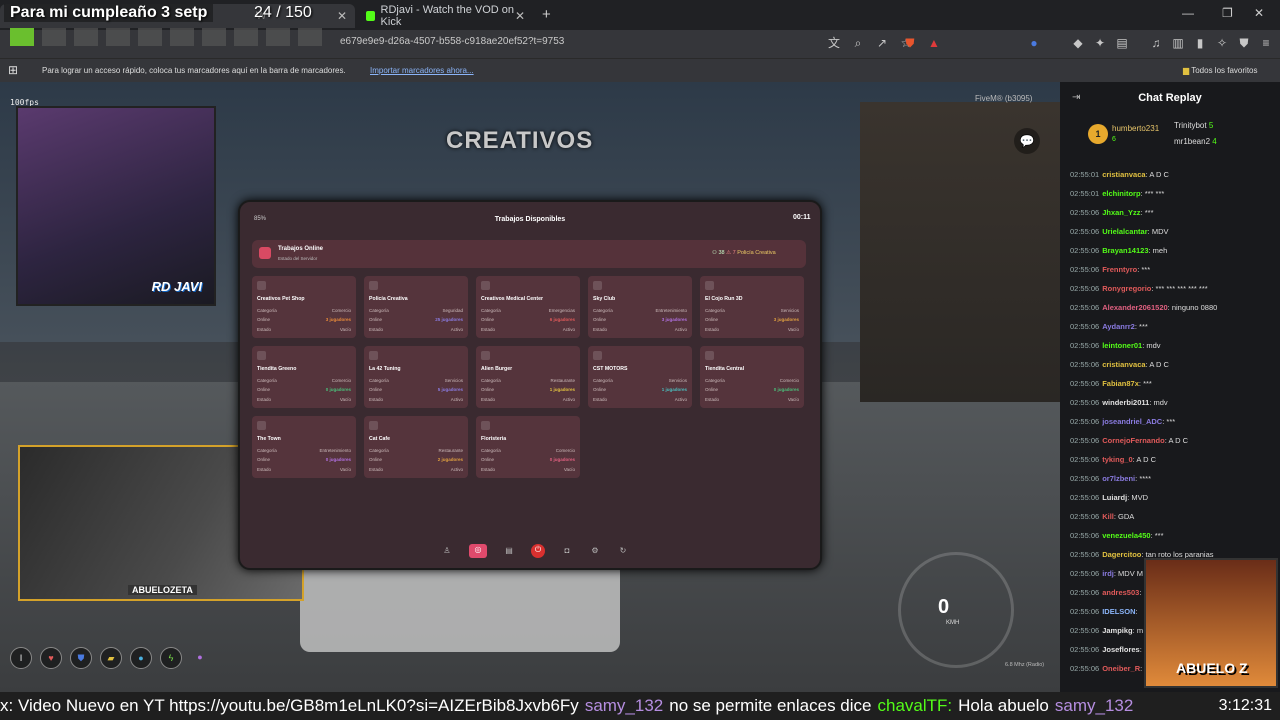 This screenshot has width=1280, height=720. Describe the element at coordinates (1117, 459) in the screenshot. I see `message-user: tyking_0` at that location.